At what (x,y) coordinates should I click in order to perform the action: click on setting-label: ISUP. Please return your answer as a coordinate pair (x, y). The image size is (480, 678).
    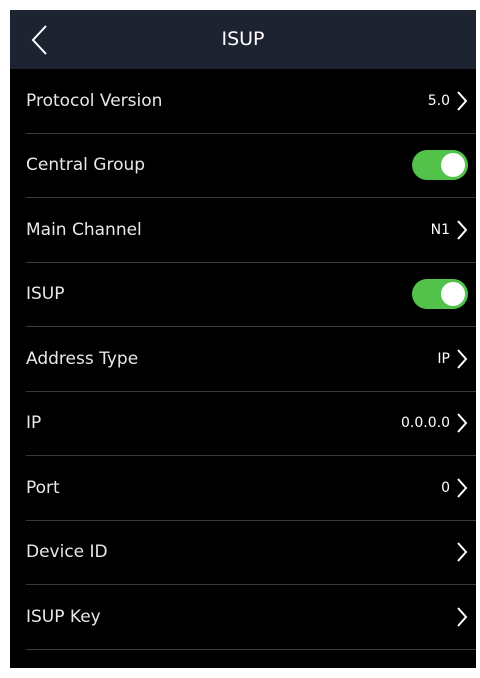
    Looking at the image, I should click on (45, 294).